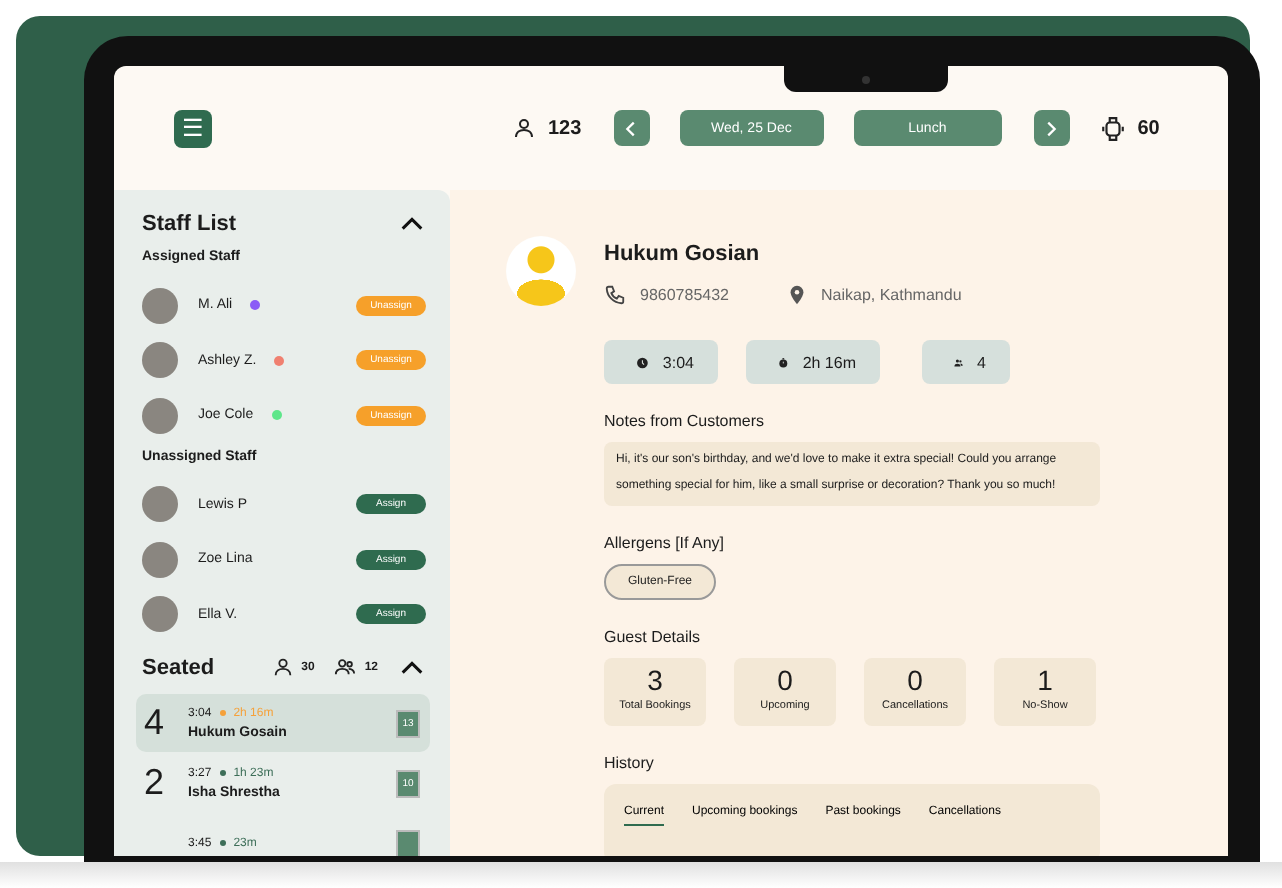  I want to click on guest-count: 123, so click(565, 128).